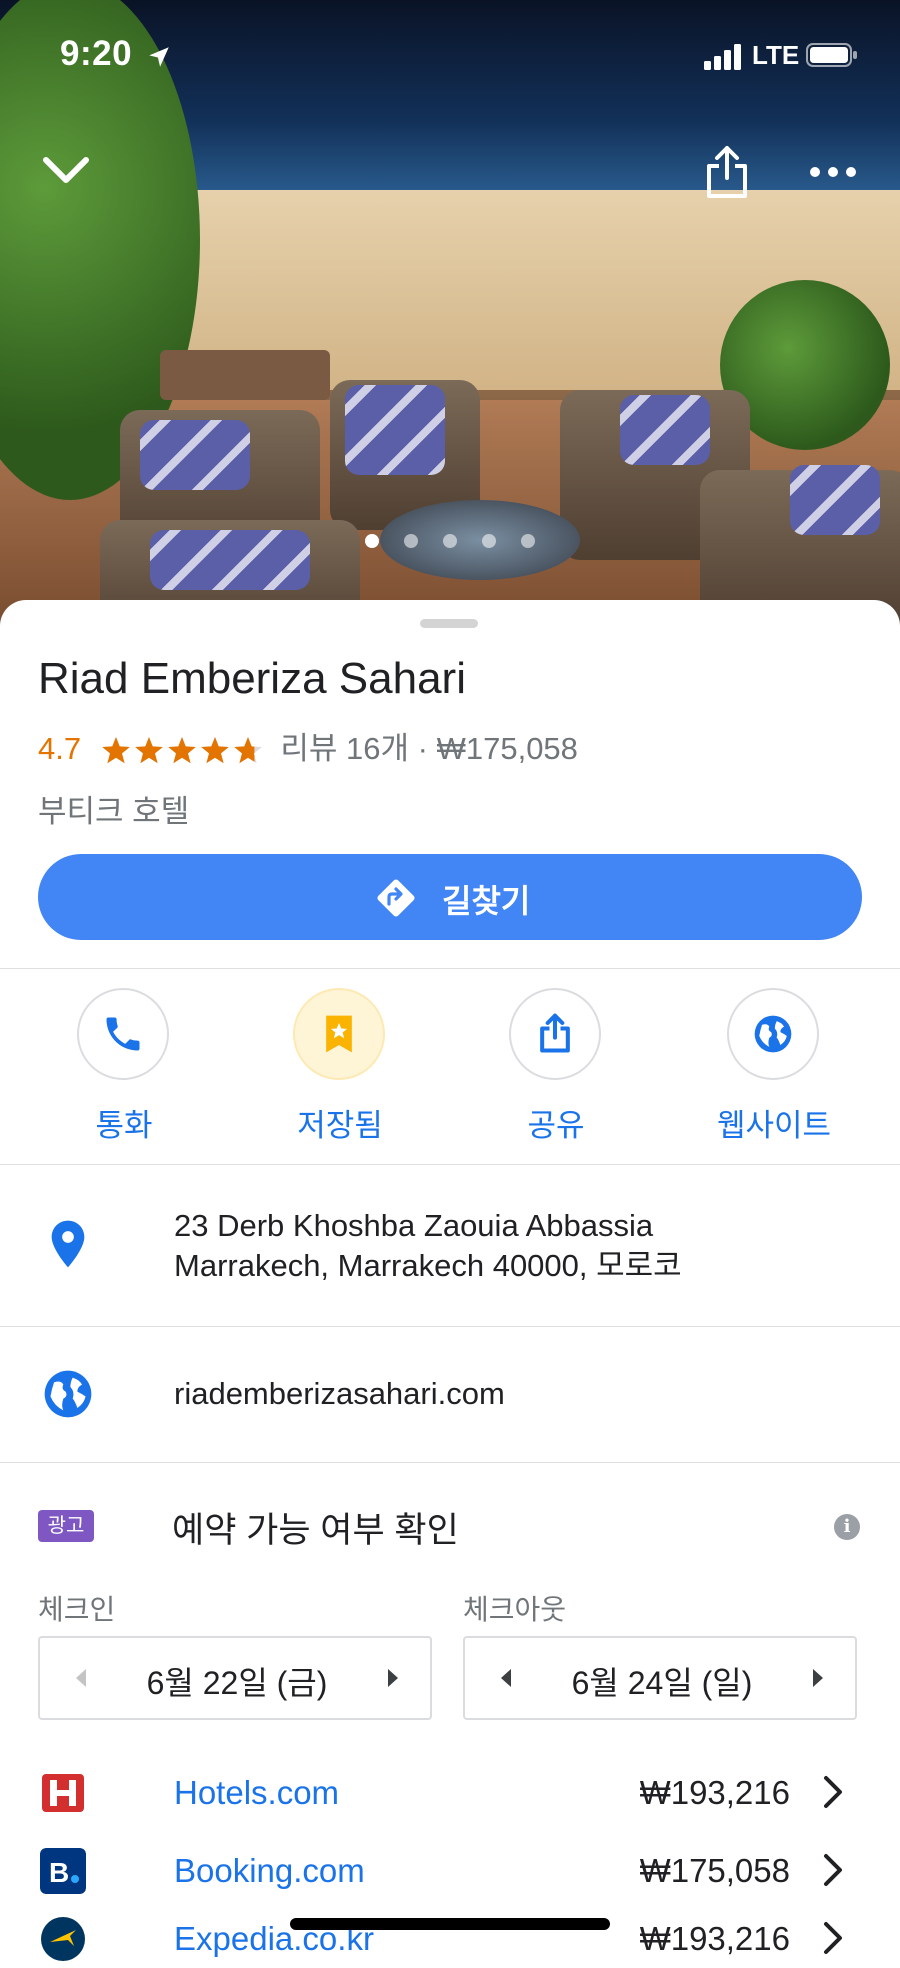  I want to click on call-action: 통화, so click(124, 1068).